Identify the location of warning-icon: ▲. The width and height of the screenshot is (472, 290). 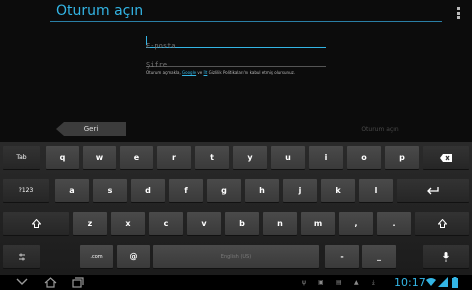
(356, 282).